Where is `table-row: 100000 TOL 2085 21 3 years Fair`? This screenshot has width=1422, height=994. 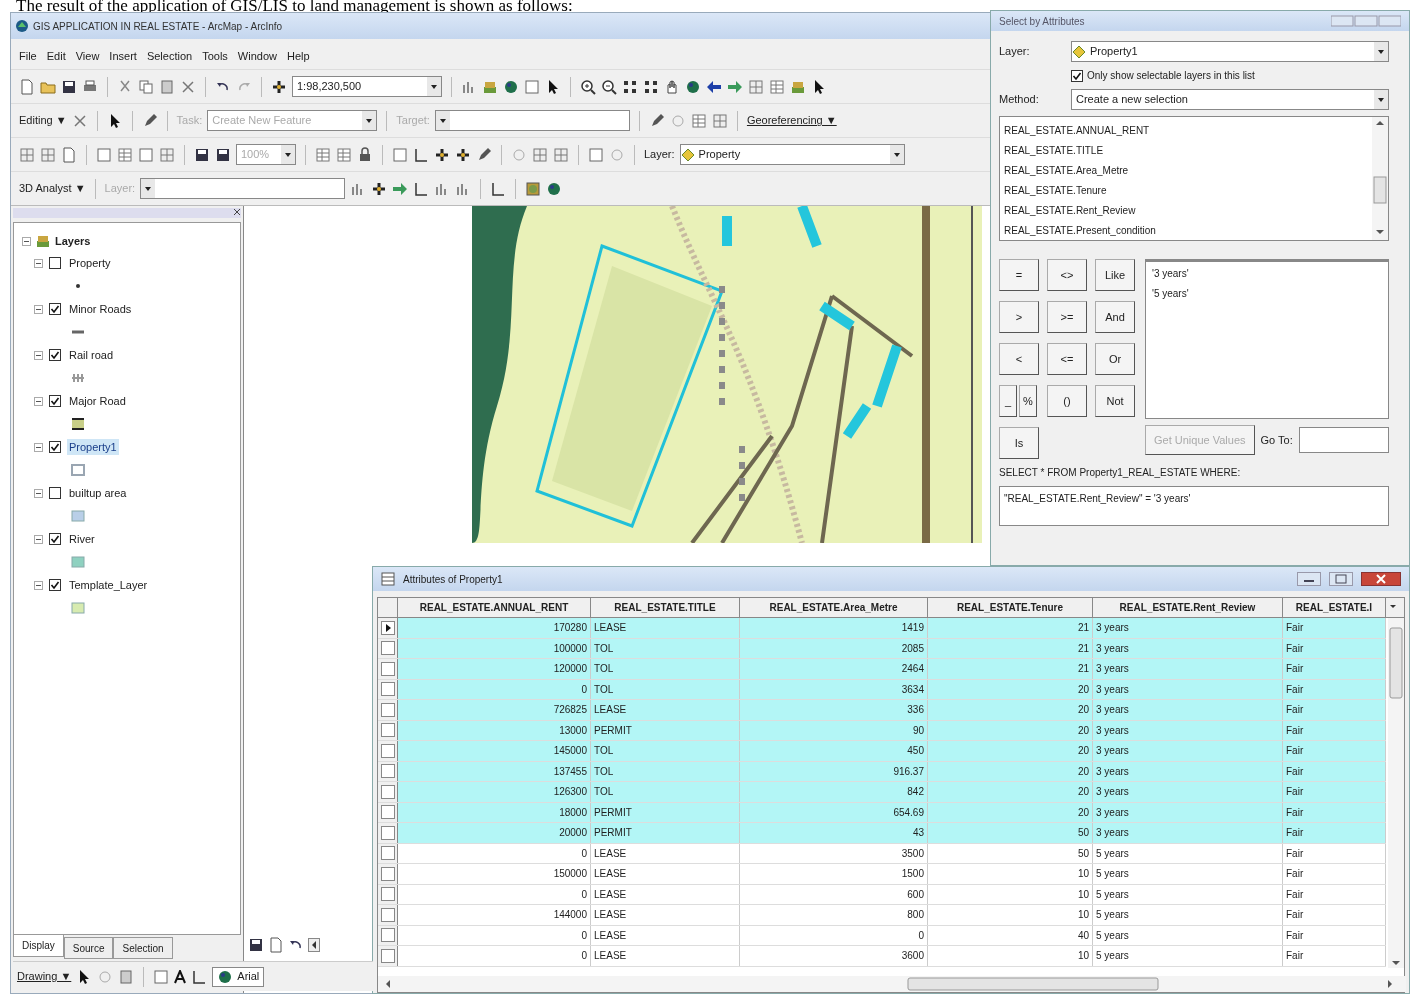
table-row: 100000 TOL 2085 21 3 years Fair is located at coordinates (882, 648).